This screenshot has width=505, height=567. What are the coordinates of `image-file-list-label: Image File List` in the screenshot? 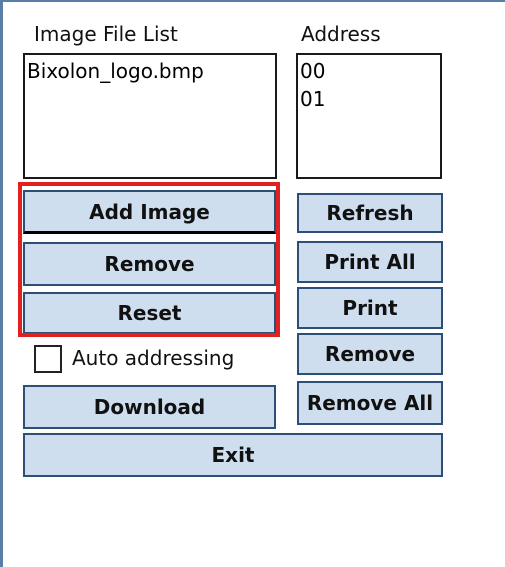 It's located at (106, 34).